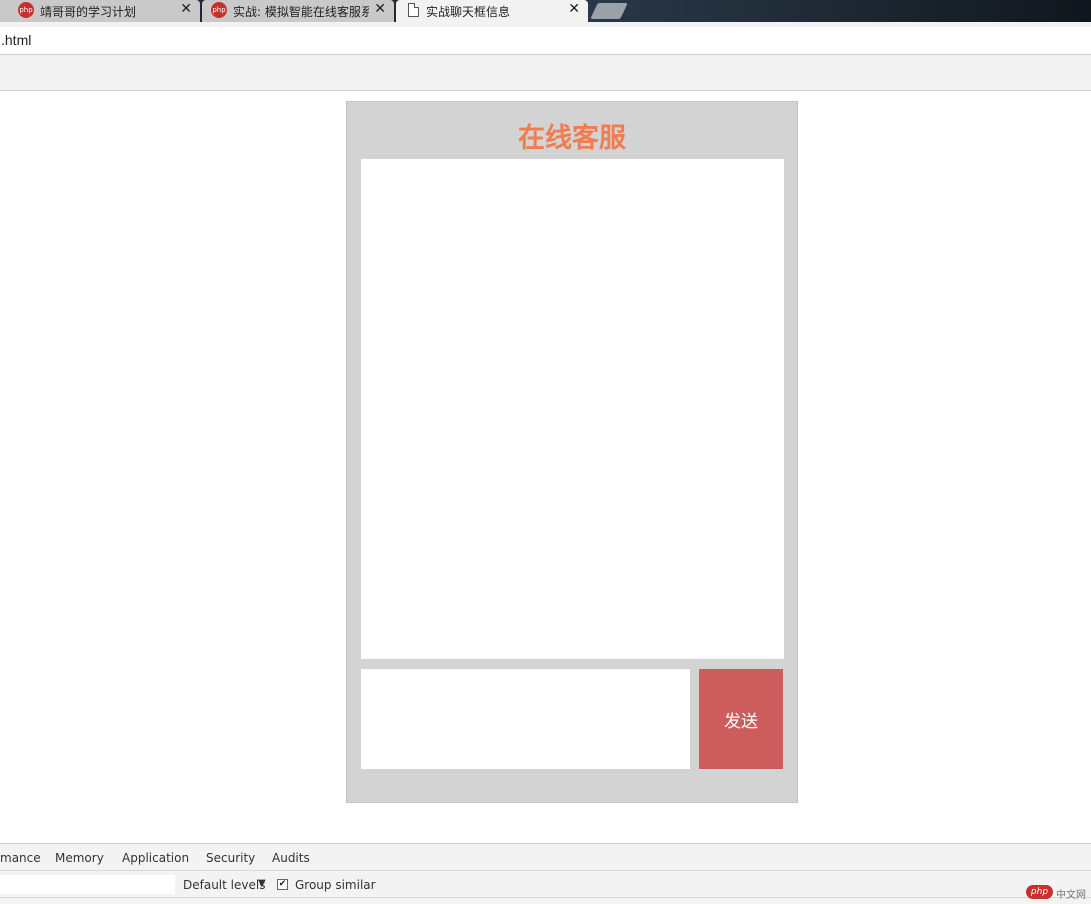  I want to click on tab-title: 实战聊天框信息, so click(468, 12).